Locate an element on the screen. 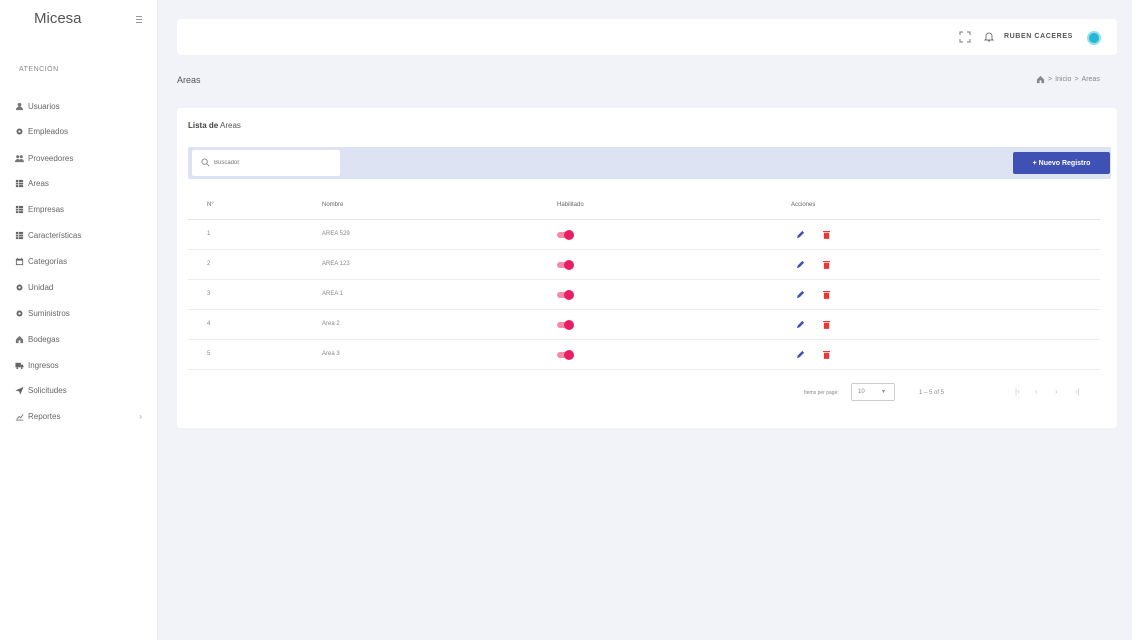  sidebar-item-usuarios: Usuarios is located at coordinates (82, 106).